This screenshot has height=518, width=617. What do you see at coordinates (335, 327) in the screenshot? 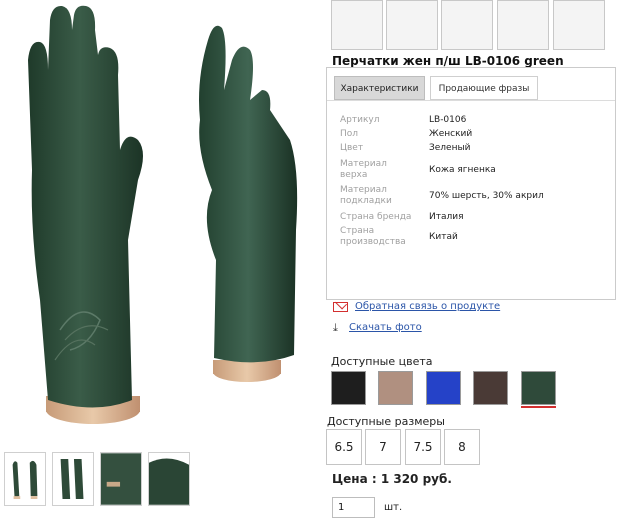
I see `download-icon: ⤓` at bounding box center [335, 327].